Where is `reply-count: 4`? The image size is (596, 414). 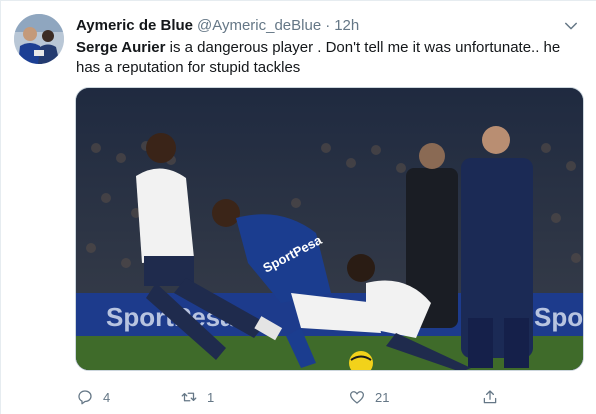 reply-count: 4 is located at coordinates (107, 397).